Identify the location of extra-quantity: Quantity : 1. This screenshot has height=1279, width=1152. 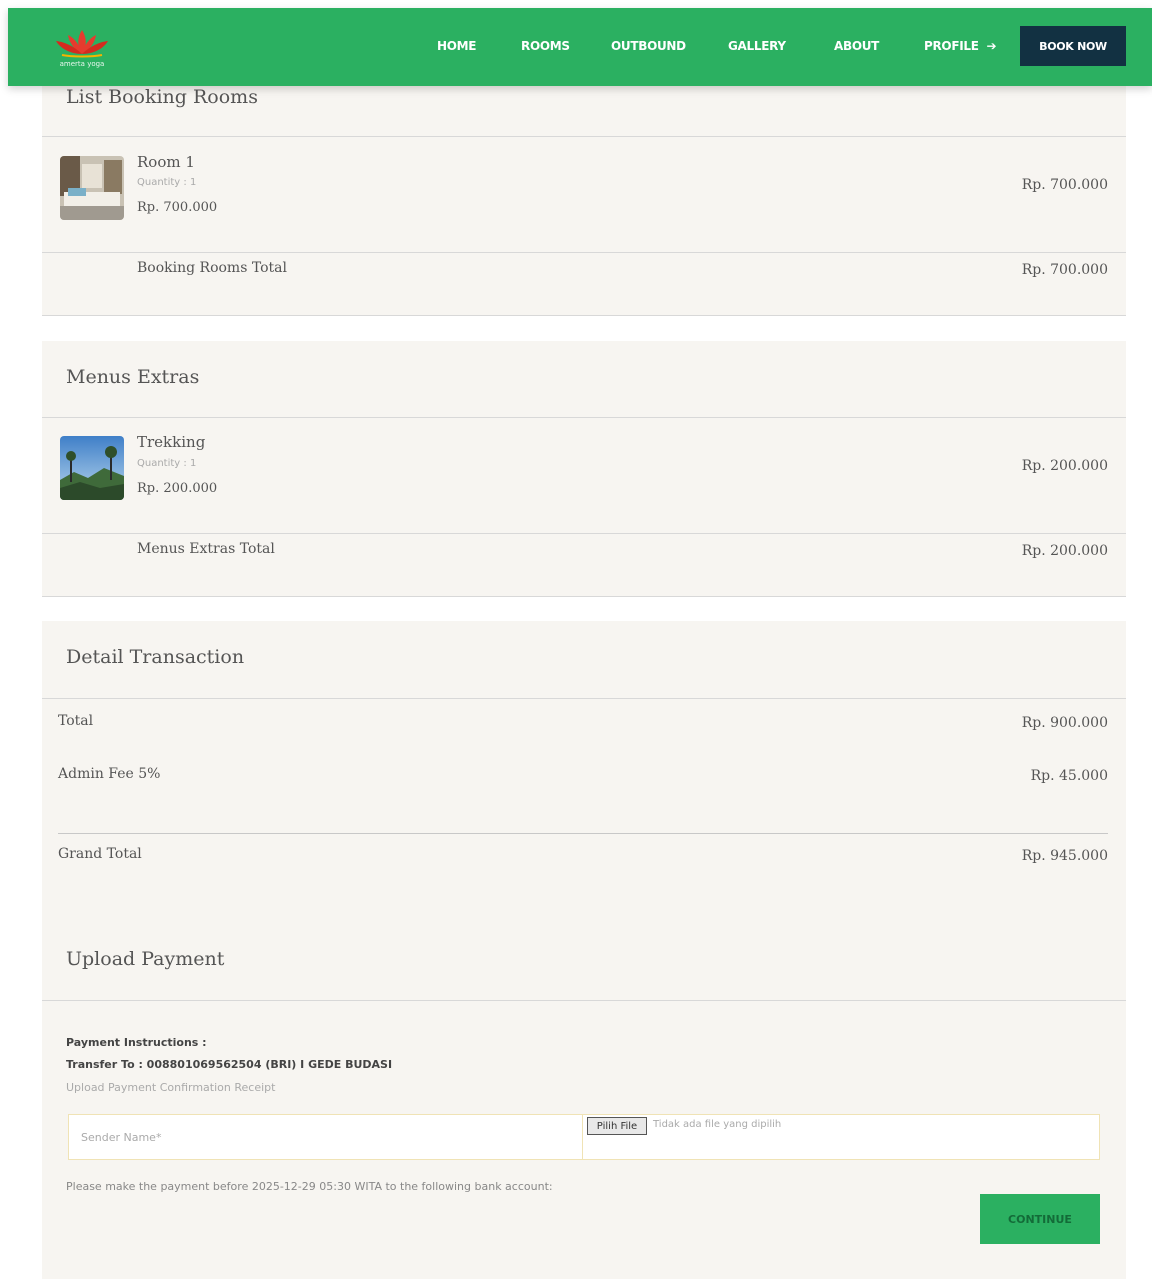
(167, 463).